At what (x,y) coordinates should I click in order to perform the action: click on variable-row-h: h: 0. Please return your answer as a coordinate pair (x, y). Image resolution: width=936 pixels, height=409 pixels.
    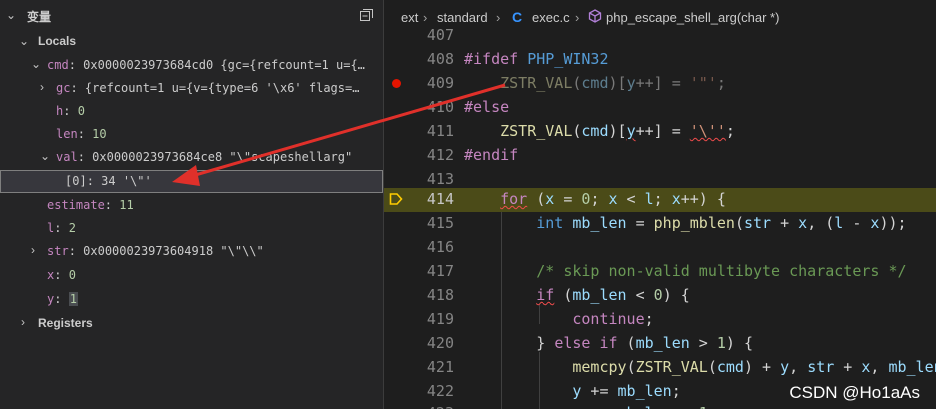
    Looking at the image, I should click on (191, 111).